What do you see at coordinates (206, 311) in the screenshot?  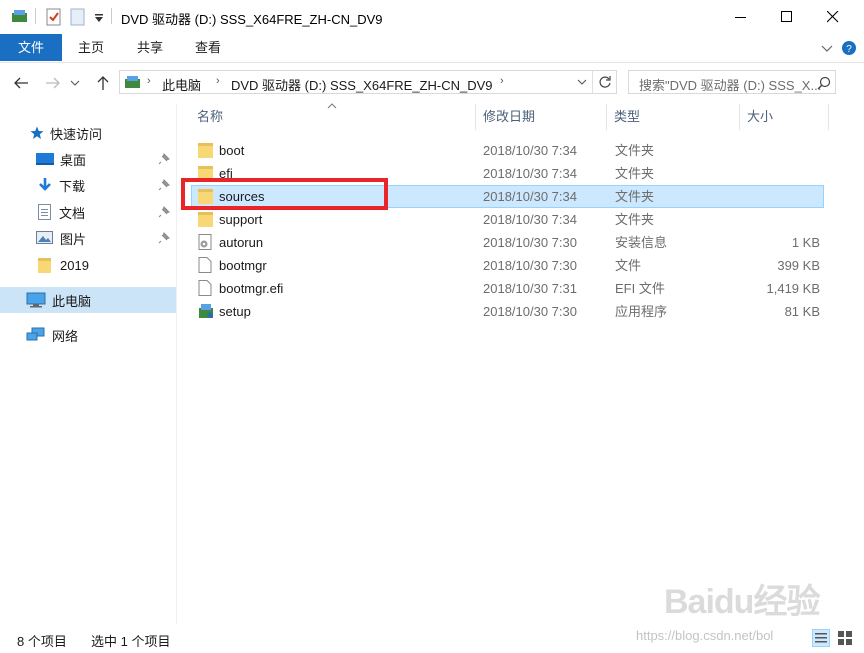 I see `setup-app-icon` at bounding box center [206, 311].